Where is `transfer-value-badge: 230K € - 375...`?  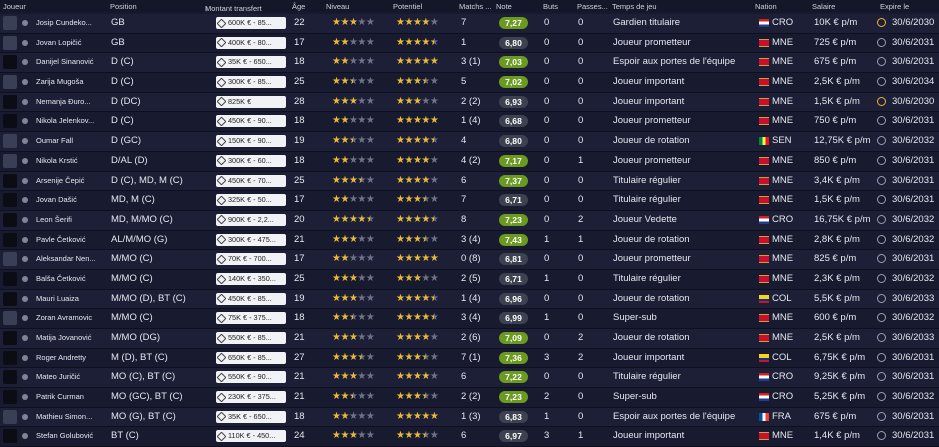
transfer-value-badge: 230K € - 375... is located at coordinates (251, 397).